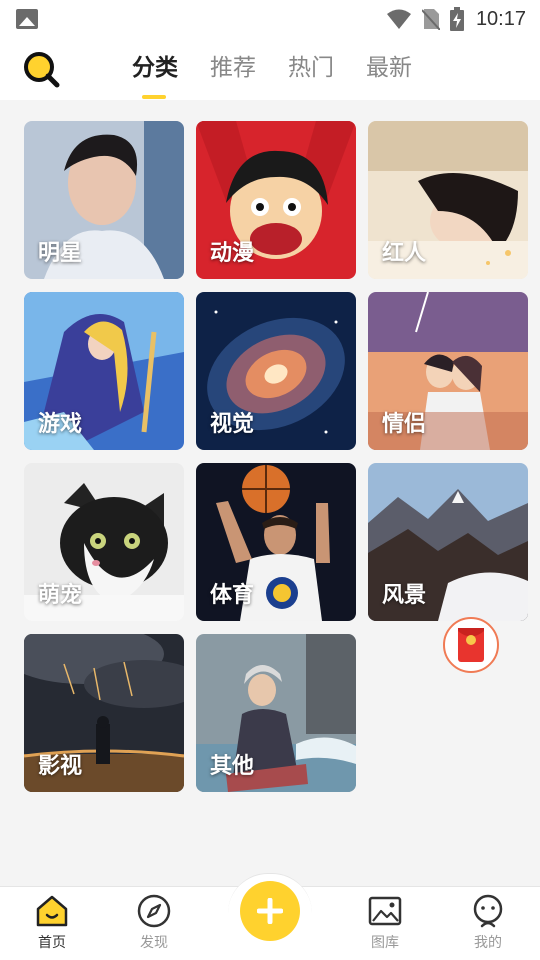 The width and height of the screenshot is (540, 960). What do you see at coordinates (385, 943) in the screenshot?
I see `nav-label: 图库` at bounding box center [385, 943].